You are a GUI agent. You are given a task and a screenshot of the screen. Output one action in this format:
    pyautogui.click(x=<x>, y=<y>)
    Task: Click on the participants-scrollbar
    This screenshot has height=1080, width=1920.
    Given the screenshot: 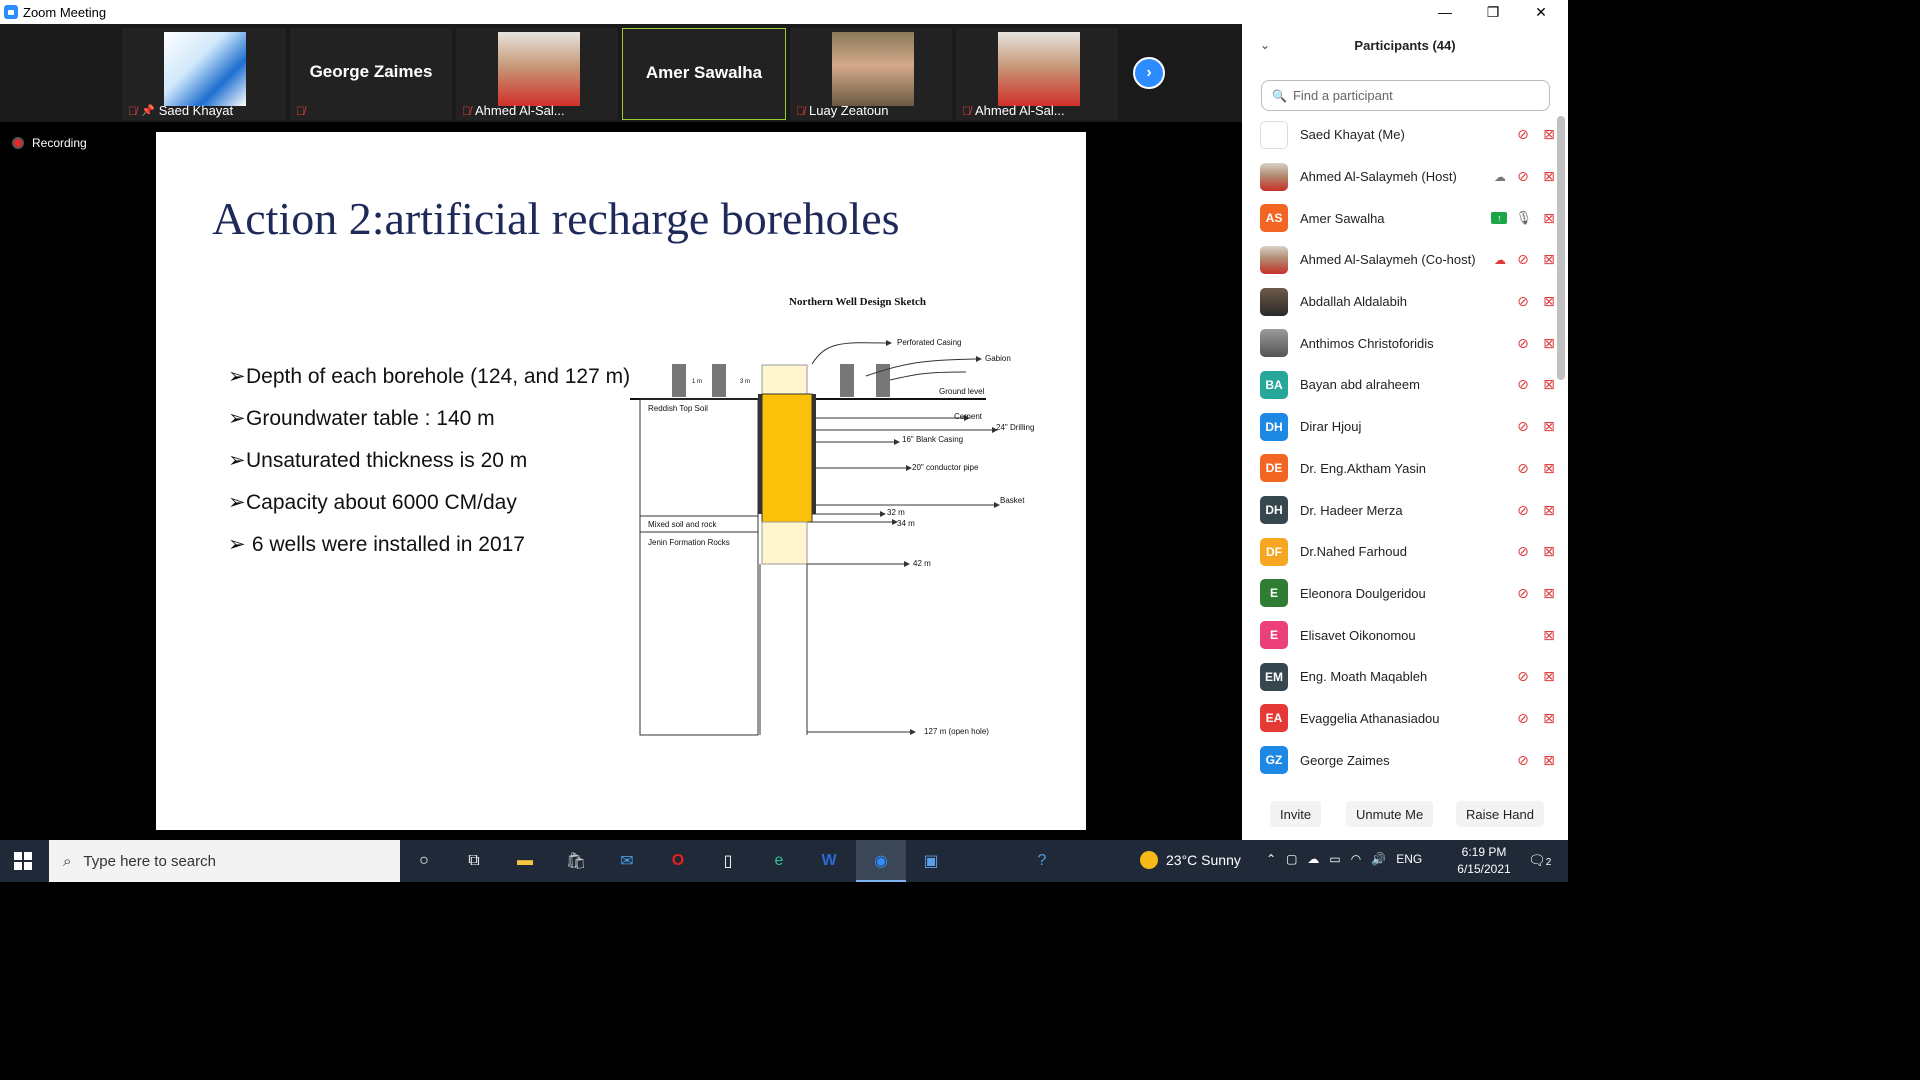 What is the action you would take?
    pyautogui.click(x=1561, y=248)
    